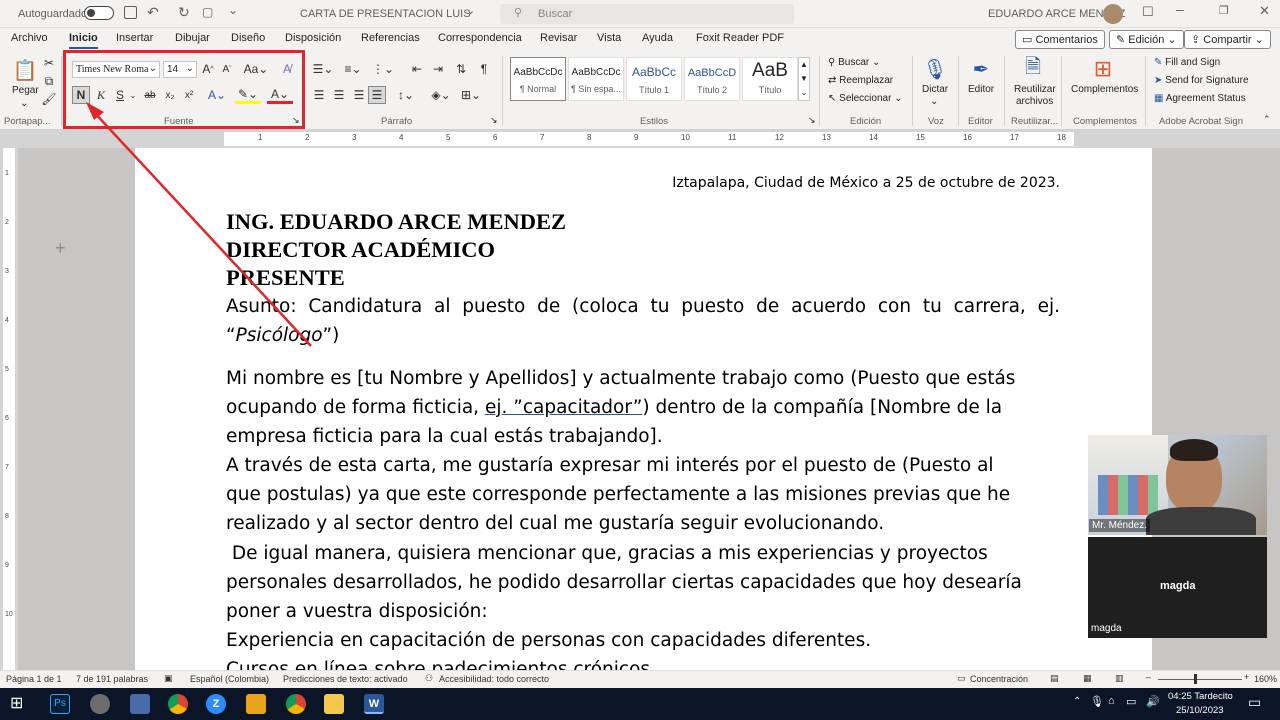 The image size is (1280, 720). Describe the element at coordinates (334, 704) in the screenshot. I see `file-explorer-icon` at that location.